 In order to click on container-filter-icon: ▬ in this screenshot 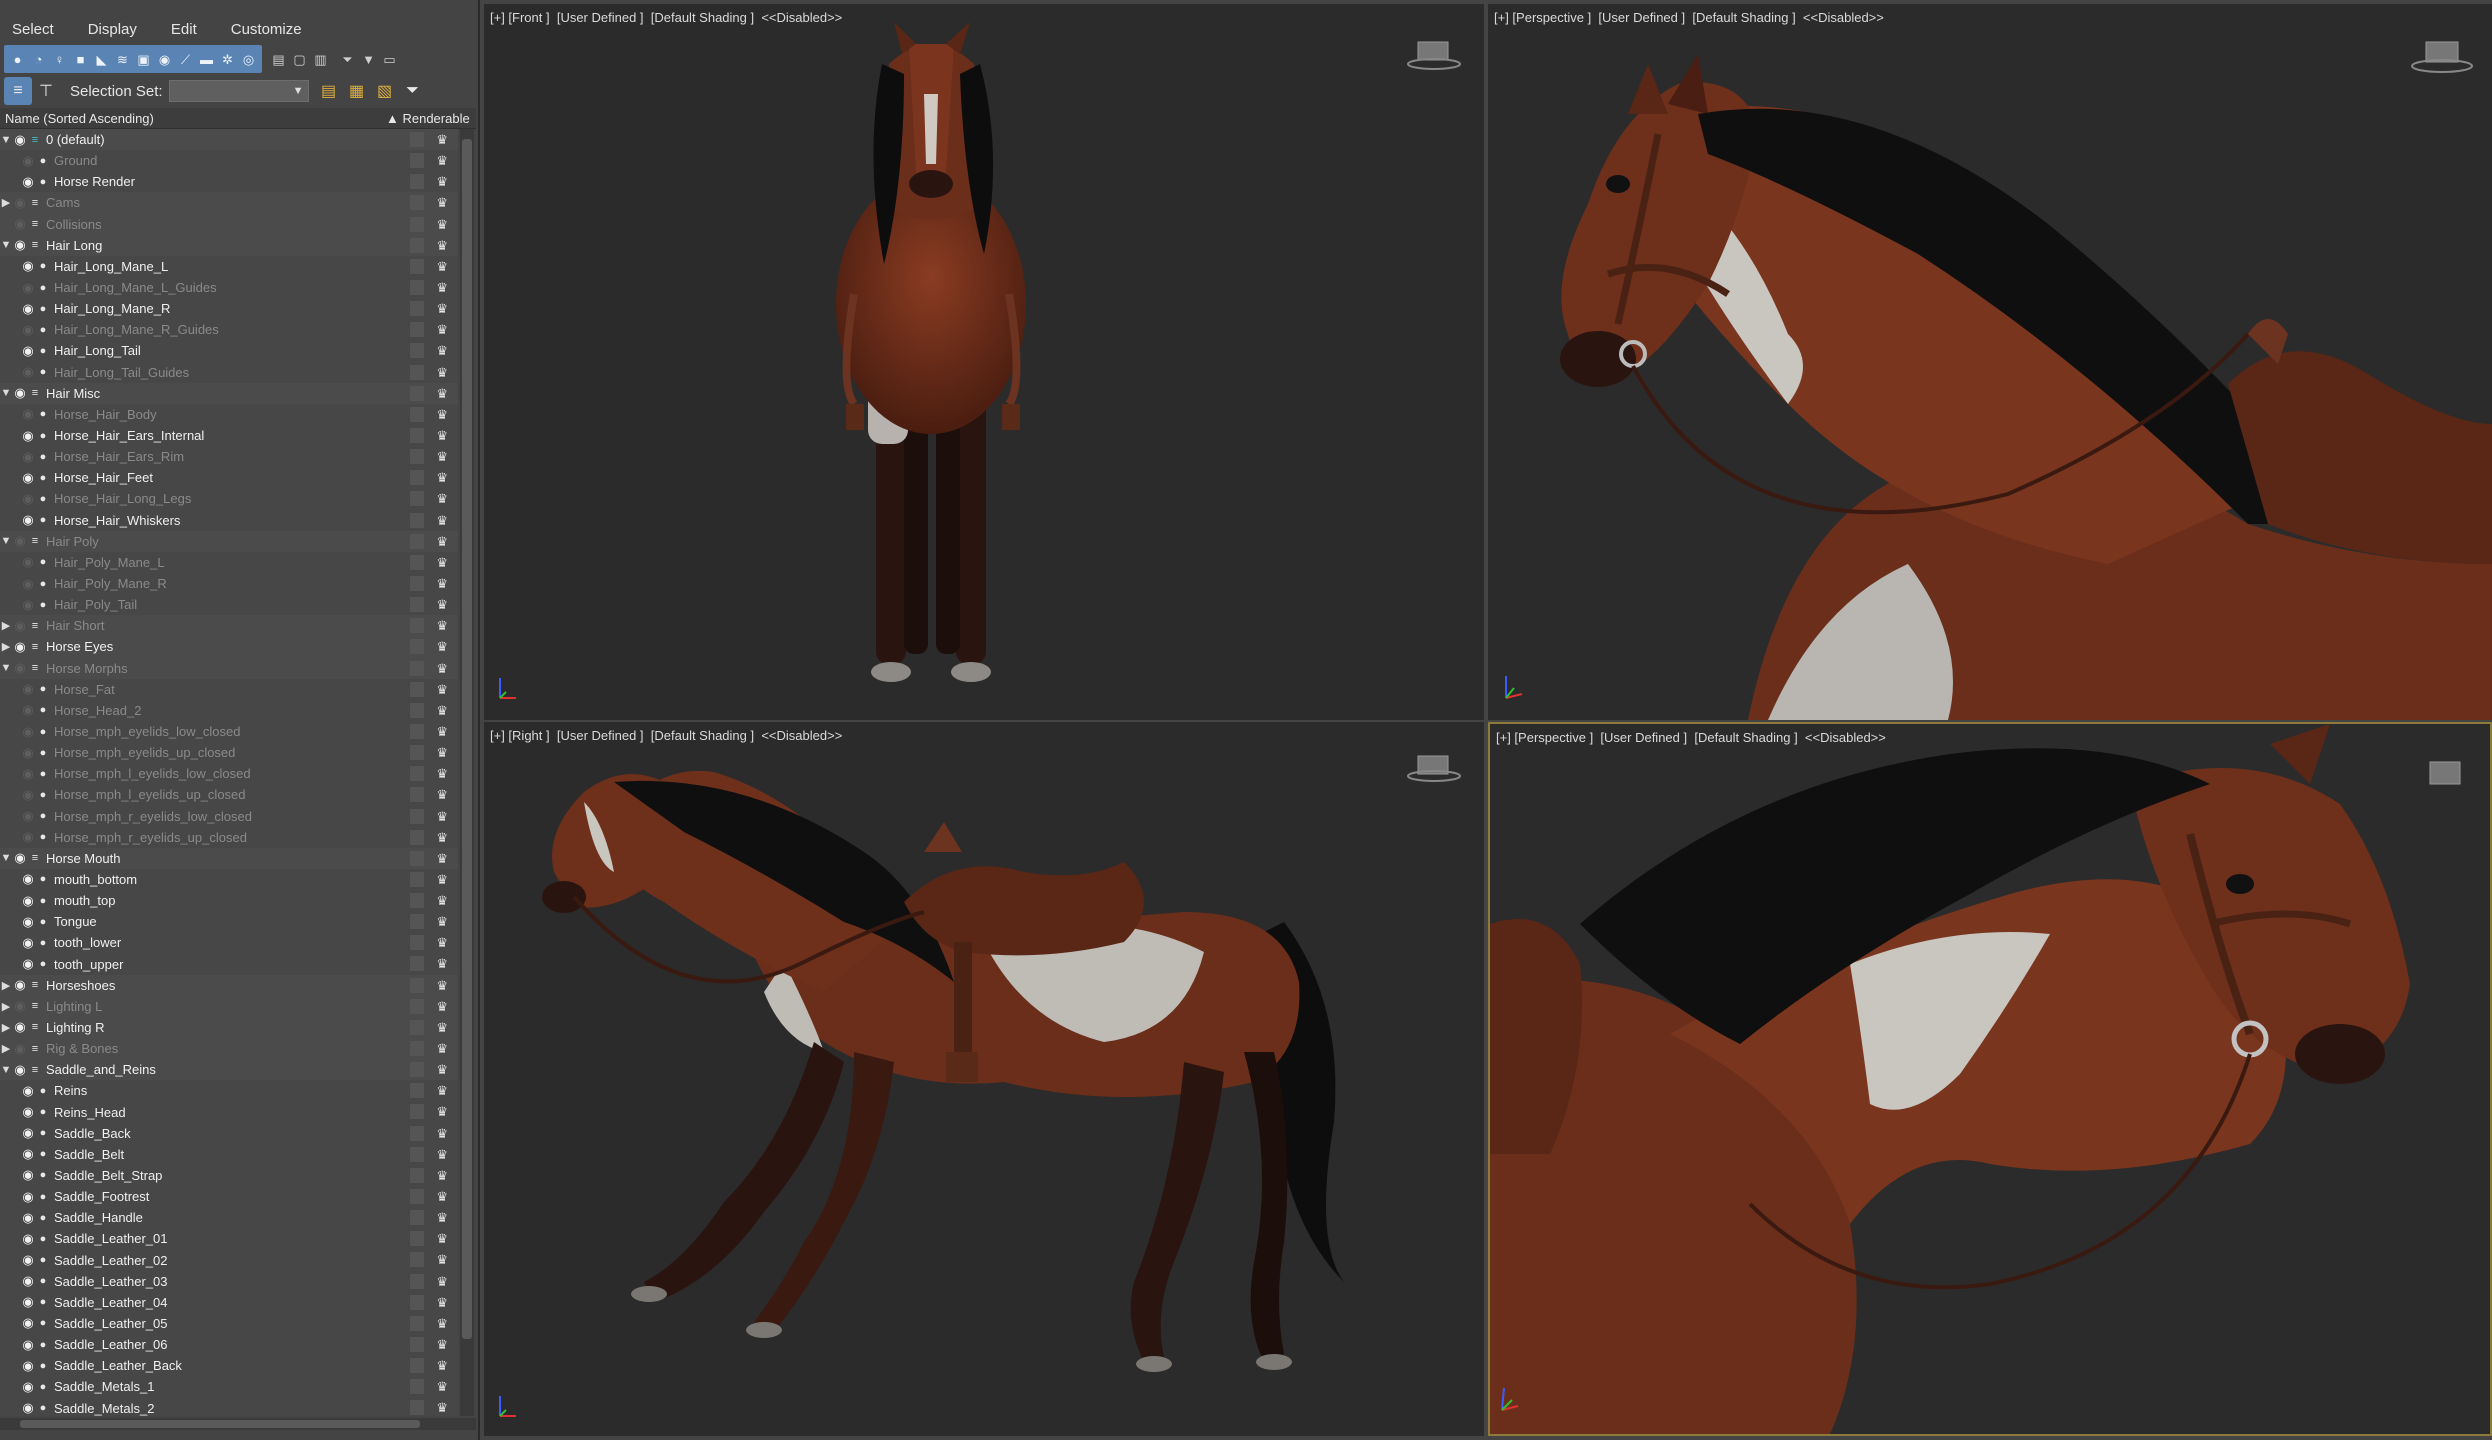, I will do `click(206, 59)`.